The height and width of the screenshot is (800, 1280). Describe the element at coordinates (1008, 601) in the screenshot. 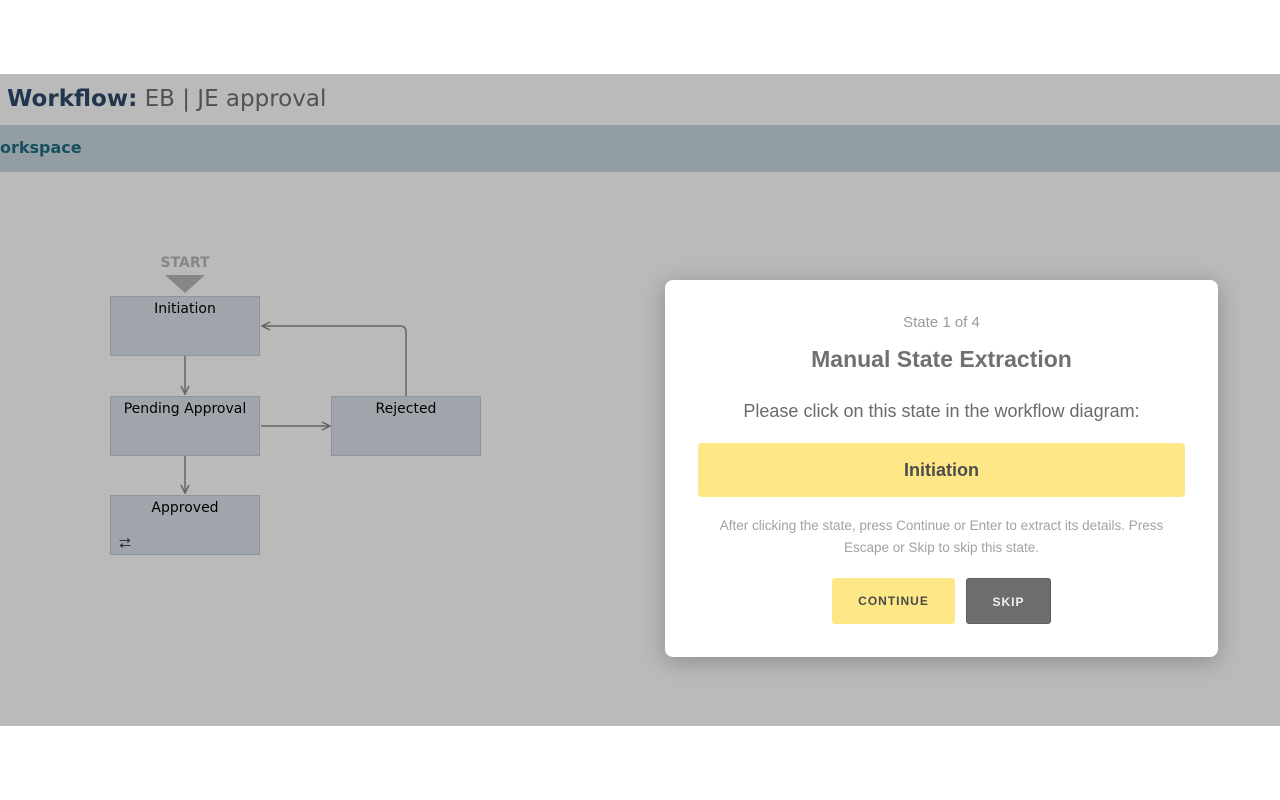

I see `skip-button: Skip` at that location.